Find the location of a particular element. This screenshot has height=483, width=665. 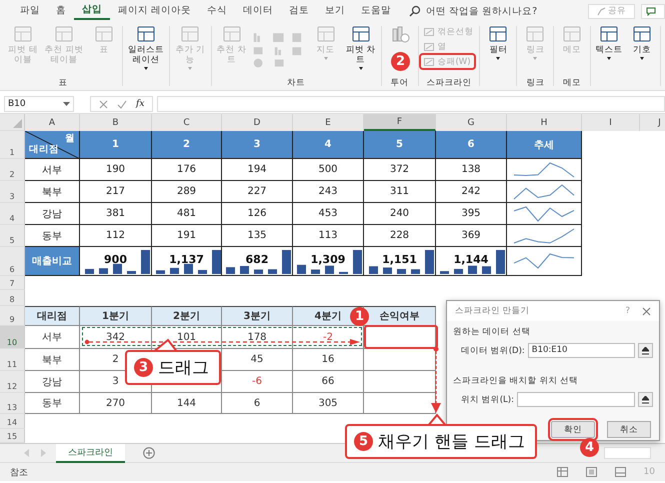

menu-tab: 페이지 레이아웃 is located at coordinates (155, 11).